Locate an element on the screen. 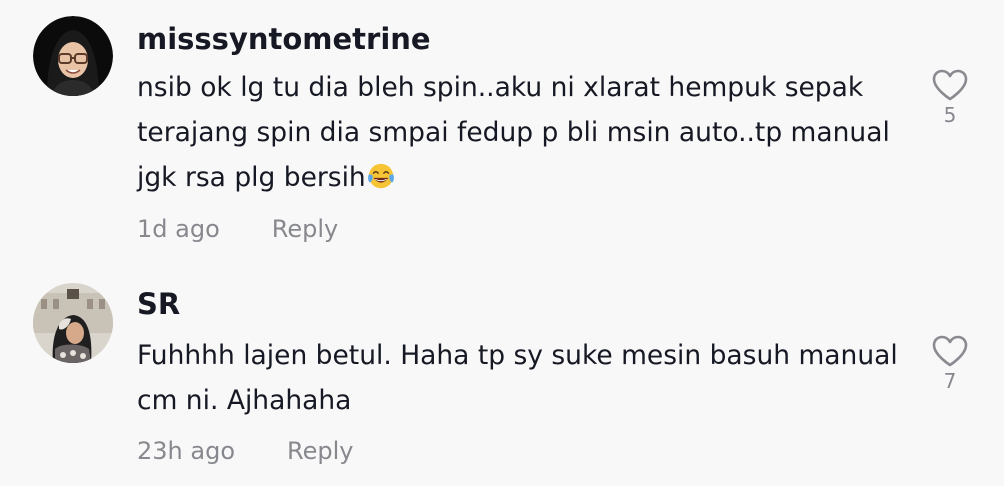  photo-avatar-icon is located at coordinates (73, 323).